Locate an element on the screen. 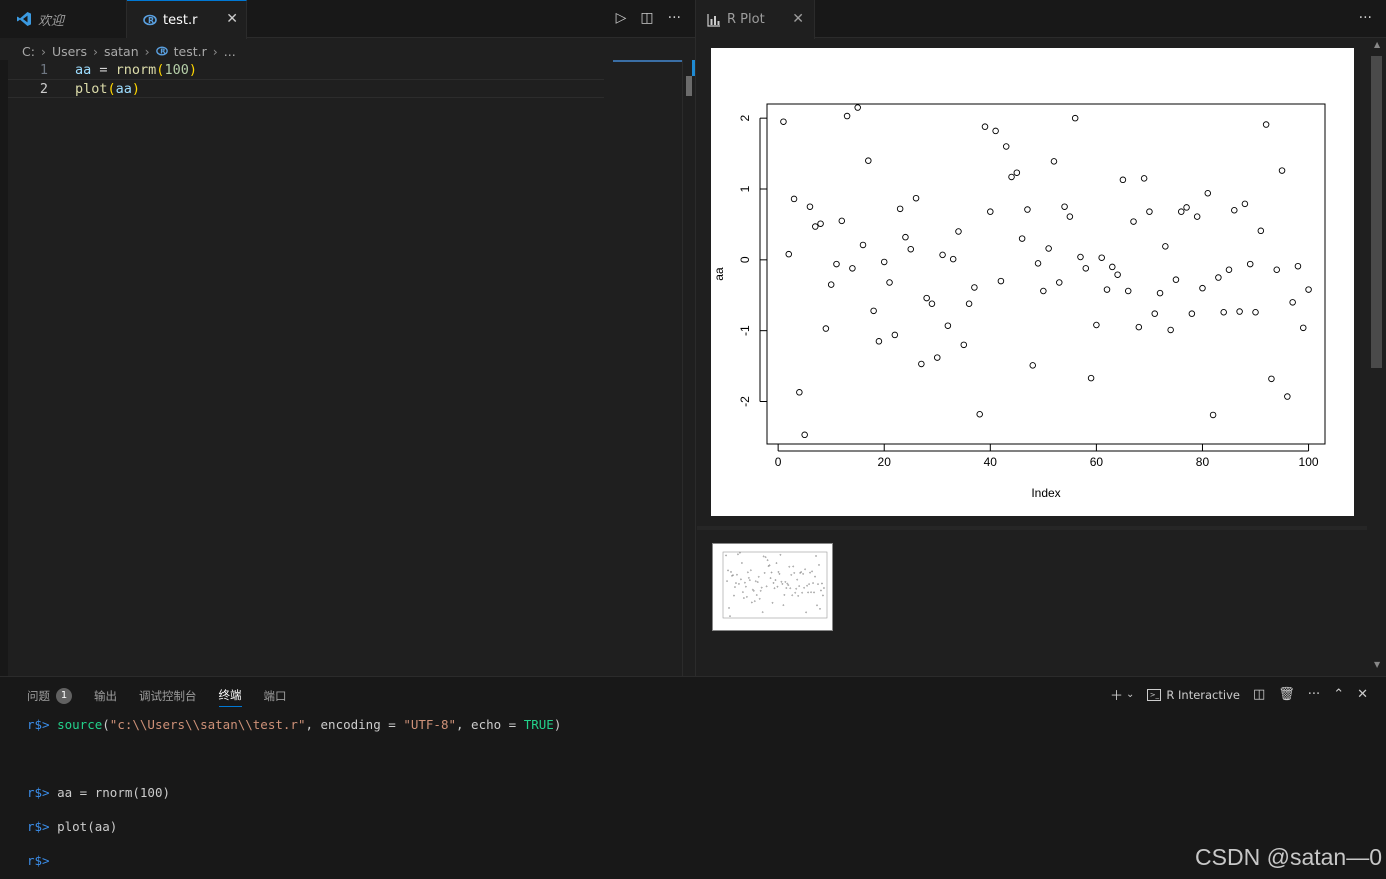  run-icon: ▷ is located at coordinates (621, 18).